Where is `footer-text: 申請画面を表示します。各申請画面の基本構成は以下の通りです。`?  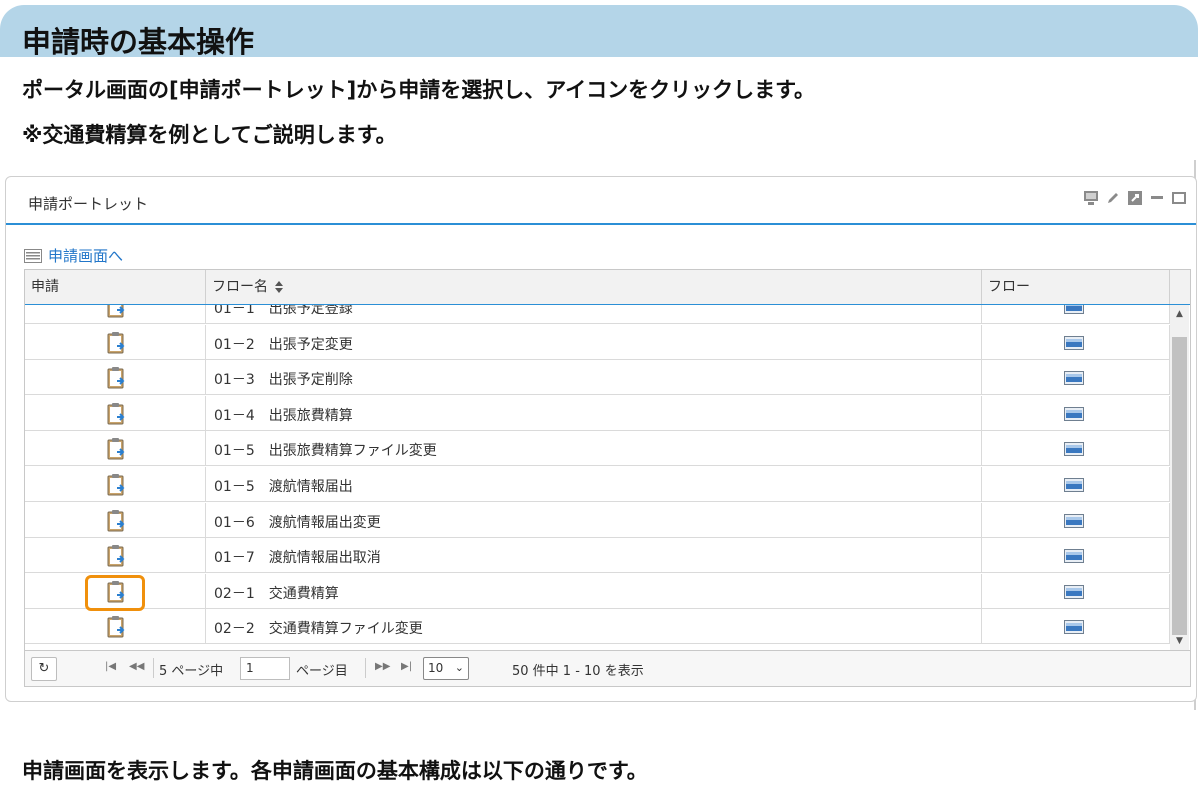
footer-text: 申請画面を表示します。各申請画面の基本構成は以下の通りです。 is located at coordinates (335, 771).